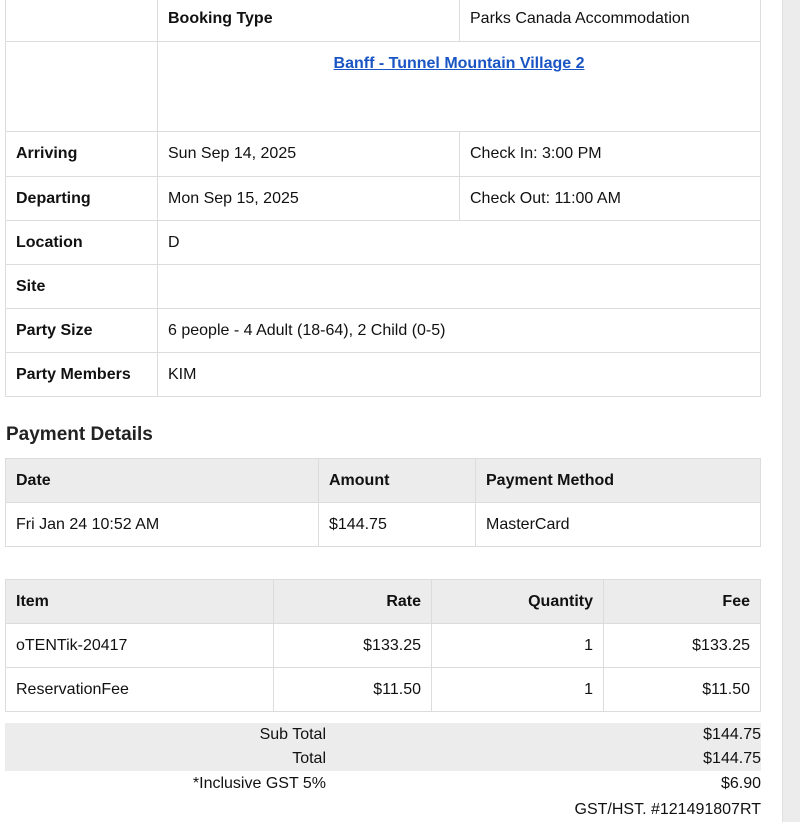  I want to click on total-label: Total, so click(309, 758).